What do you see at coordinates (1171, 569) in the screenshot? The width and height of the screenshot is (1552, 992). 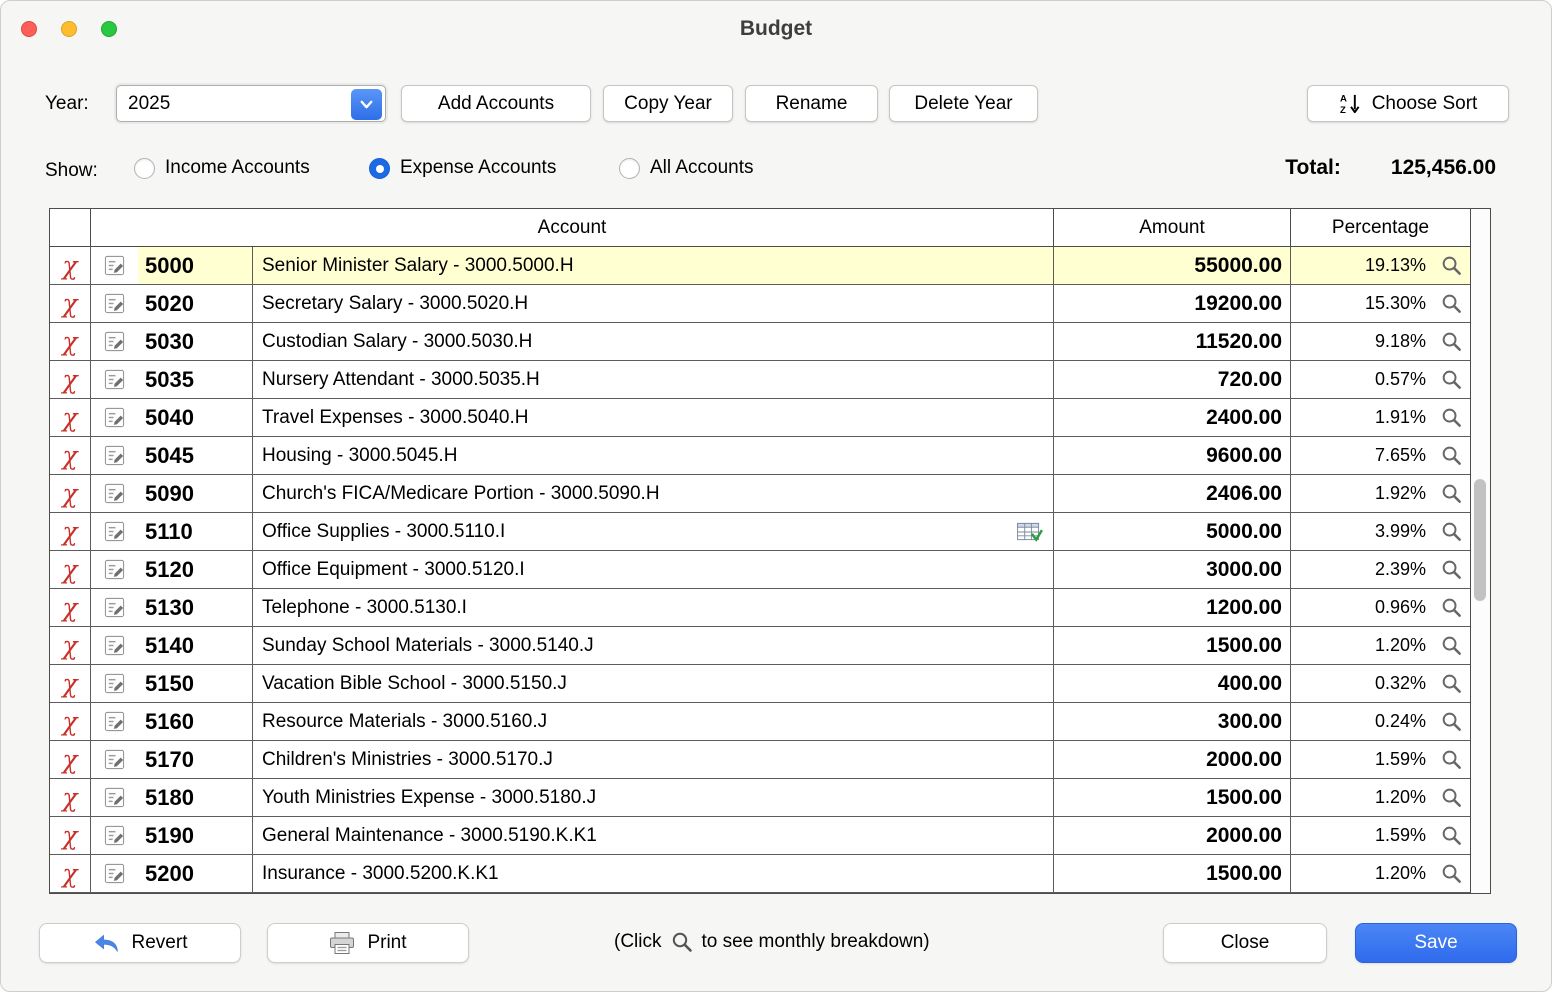 I see `amount-cell: 3000.00` at bounding box center [1171, 569].